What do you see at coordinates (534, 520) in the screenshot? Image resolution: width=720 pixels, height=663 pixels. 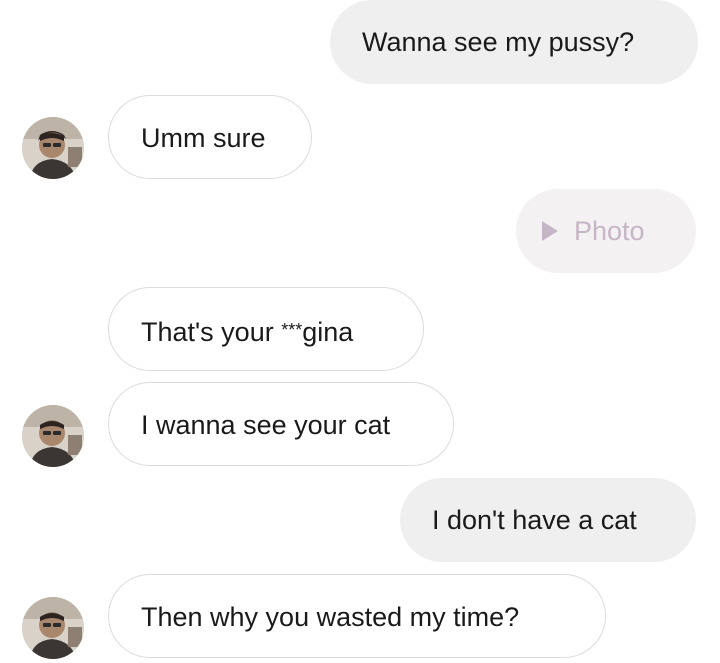 I see `message-text: I don't have a cat` at bounding box center [534, 520].